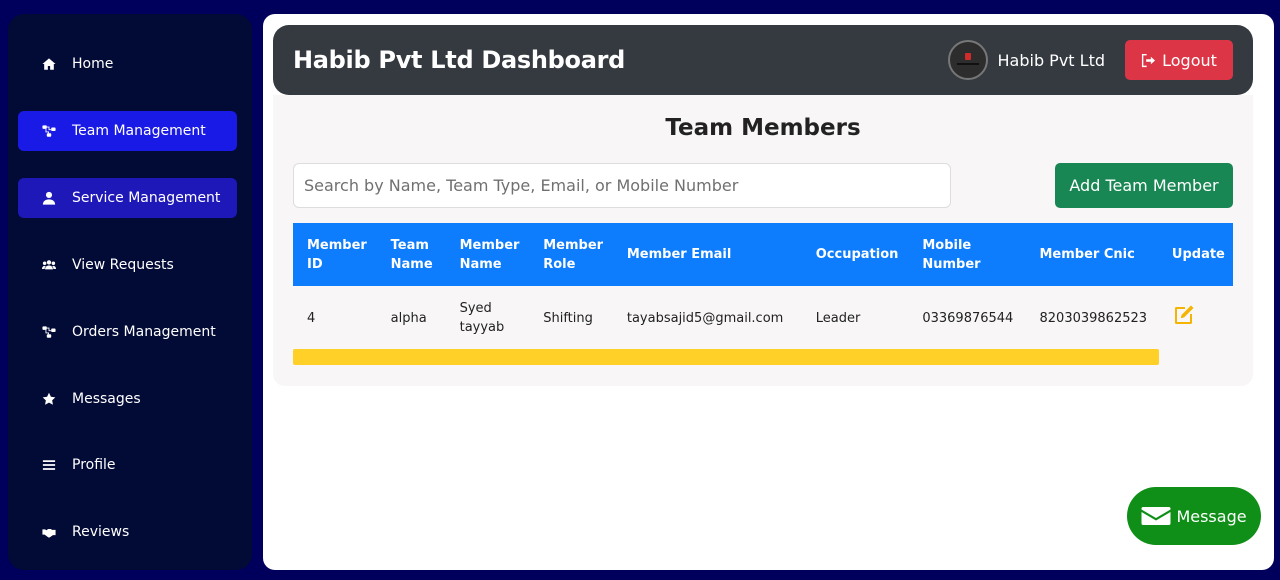 This screenshot has height=580, width=1280. What do you see at coordinates (1149, 60) in the screenshot?
I see `sign-out-icon` at bounding box center [1149, 60].